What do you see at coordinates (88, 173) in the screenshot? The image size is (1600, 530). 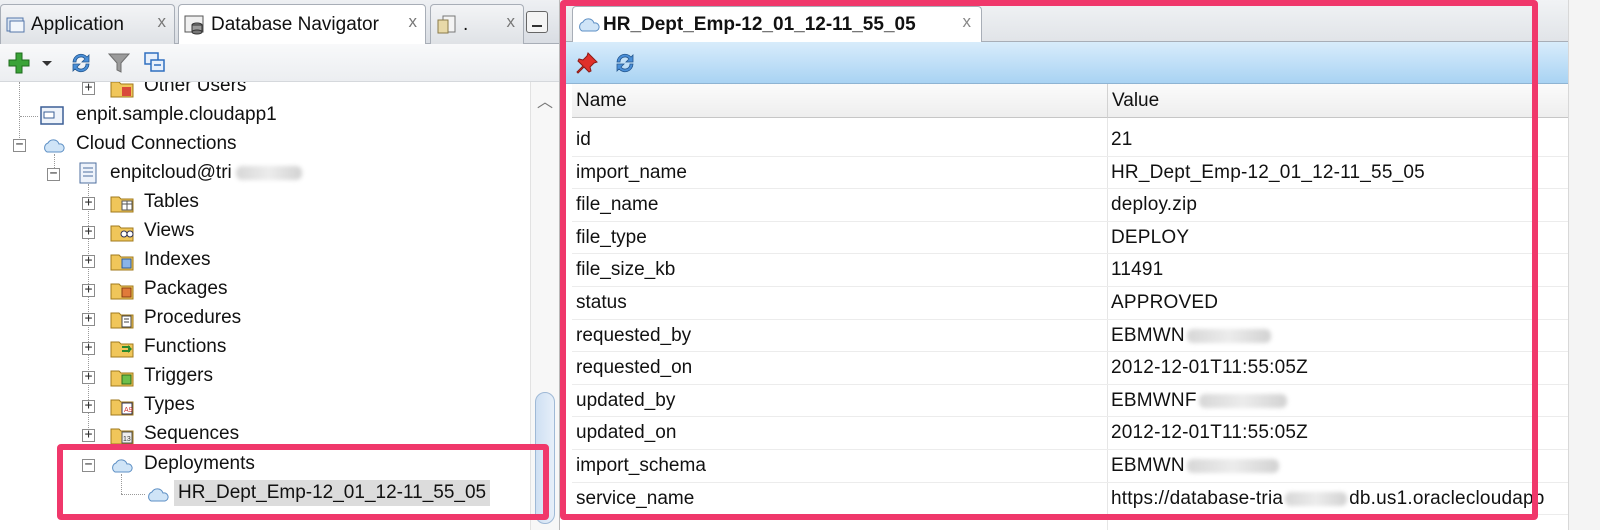 I see `connection-document-icon` at bounding box center [88, 173].